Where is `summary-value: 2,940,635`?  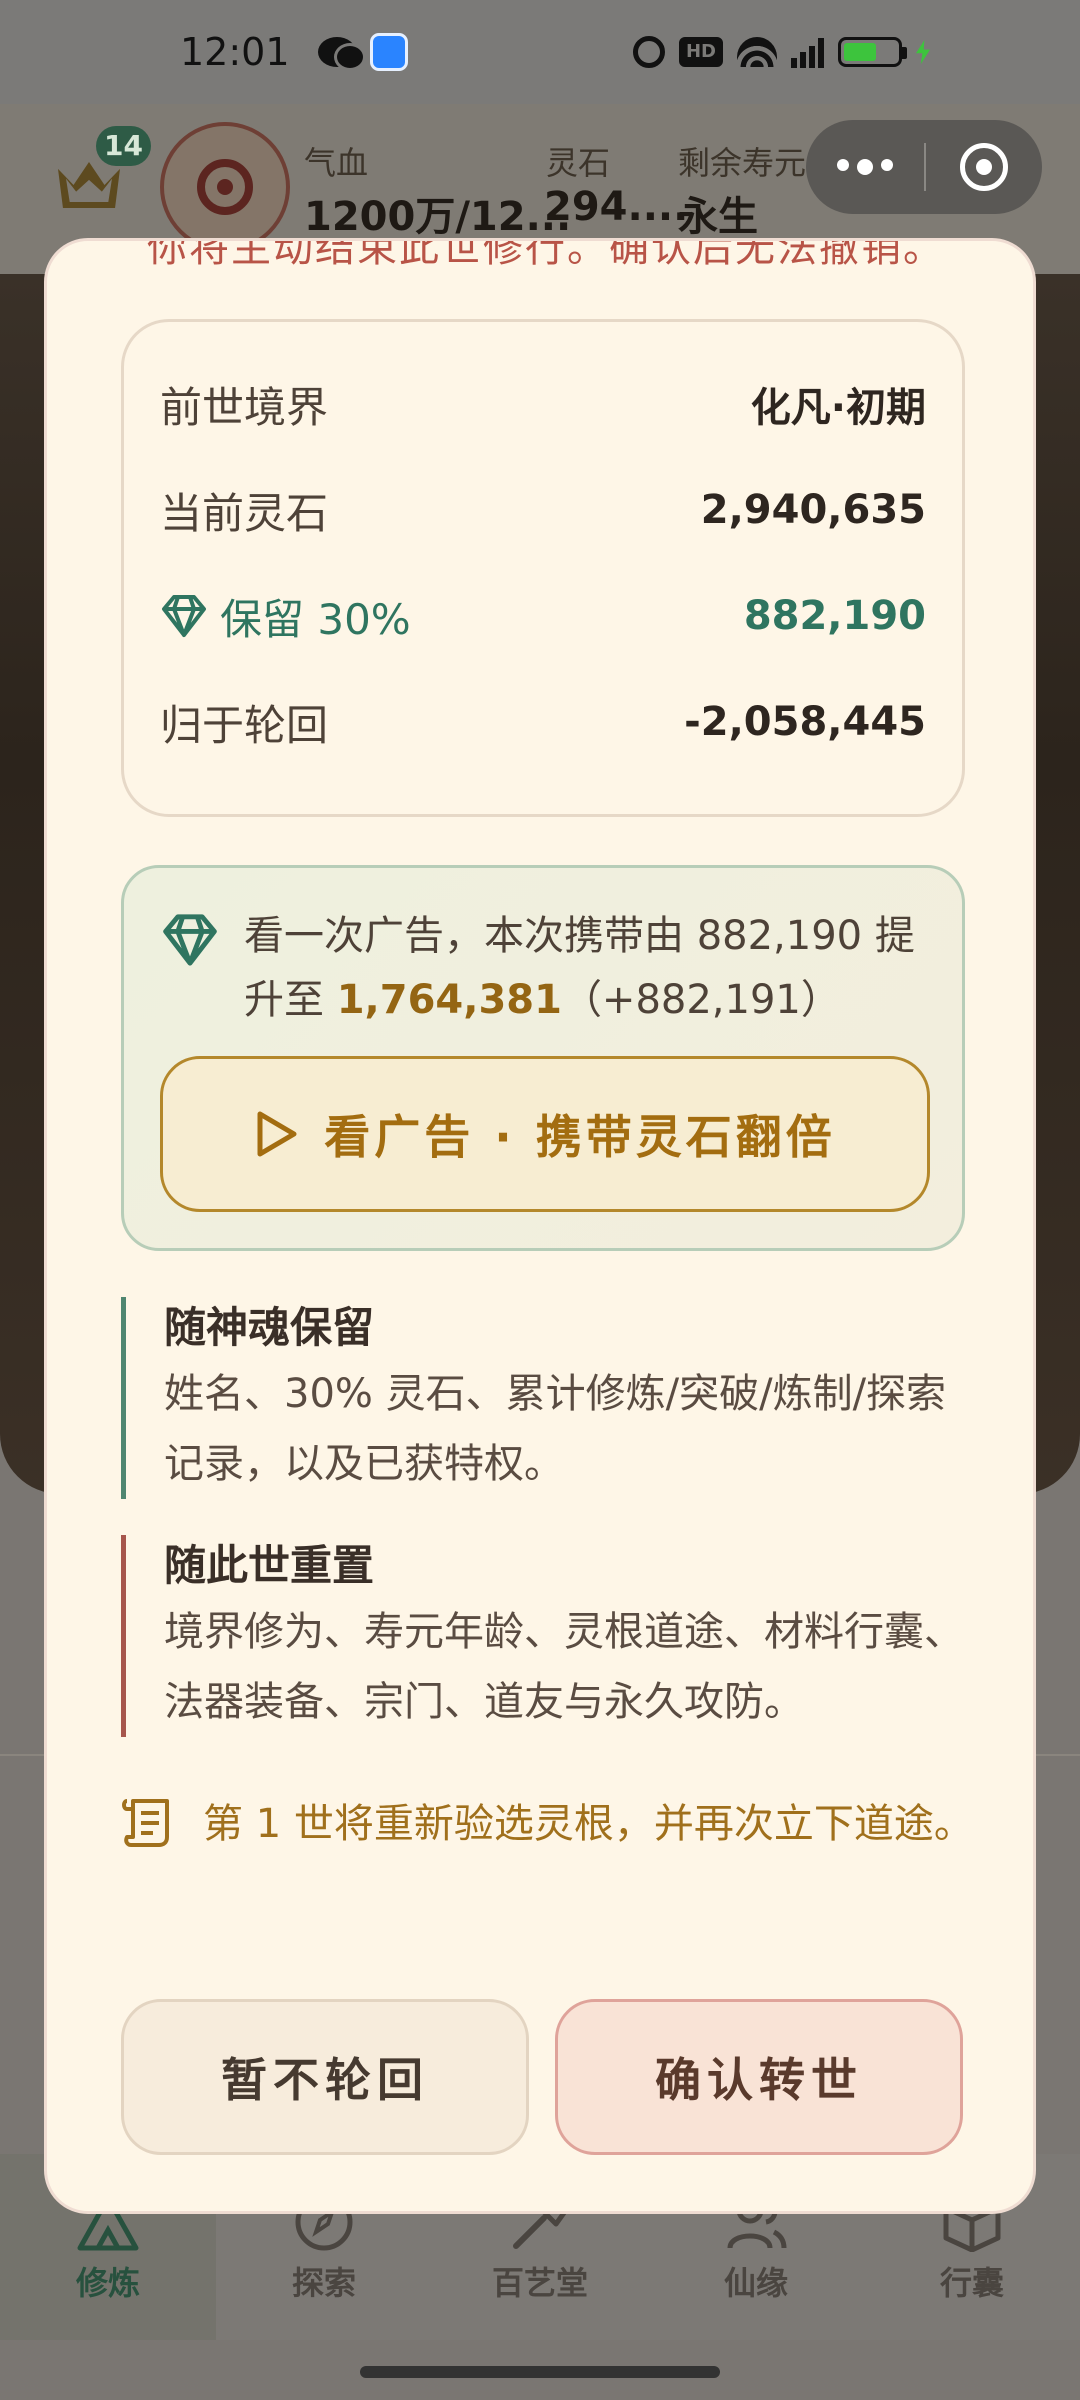 summary-value: 2,940,635 is located at coordinates (813, 510).